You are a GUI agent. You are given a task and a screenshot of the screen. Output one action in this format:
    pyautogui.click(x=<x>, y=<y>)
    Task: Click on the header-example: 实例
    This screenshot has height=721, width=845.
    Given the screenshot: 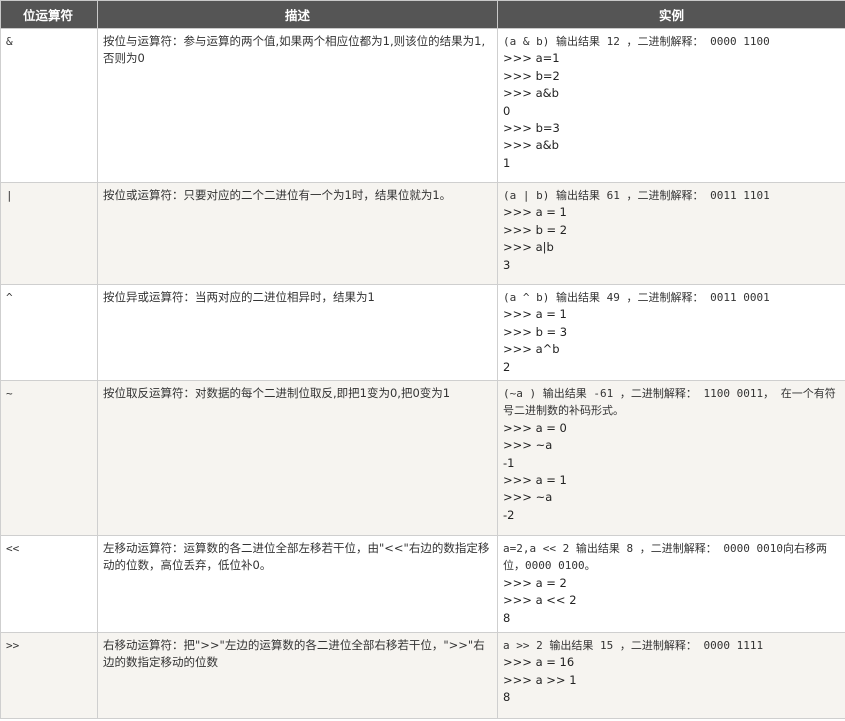 What is the action you would take?
    pyautogui.click(x=671, y=14)
    